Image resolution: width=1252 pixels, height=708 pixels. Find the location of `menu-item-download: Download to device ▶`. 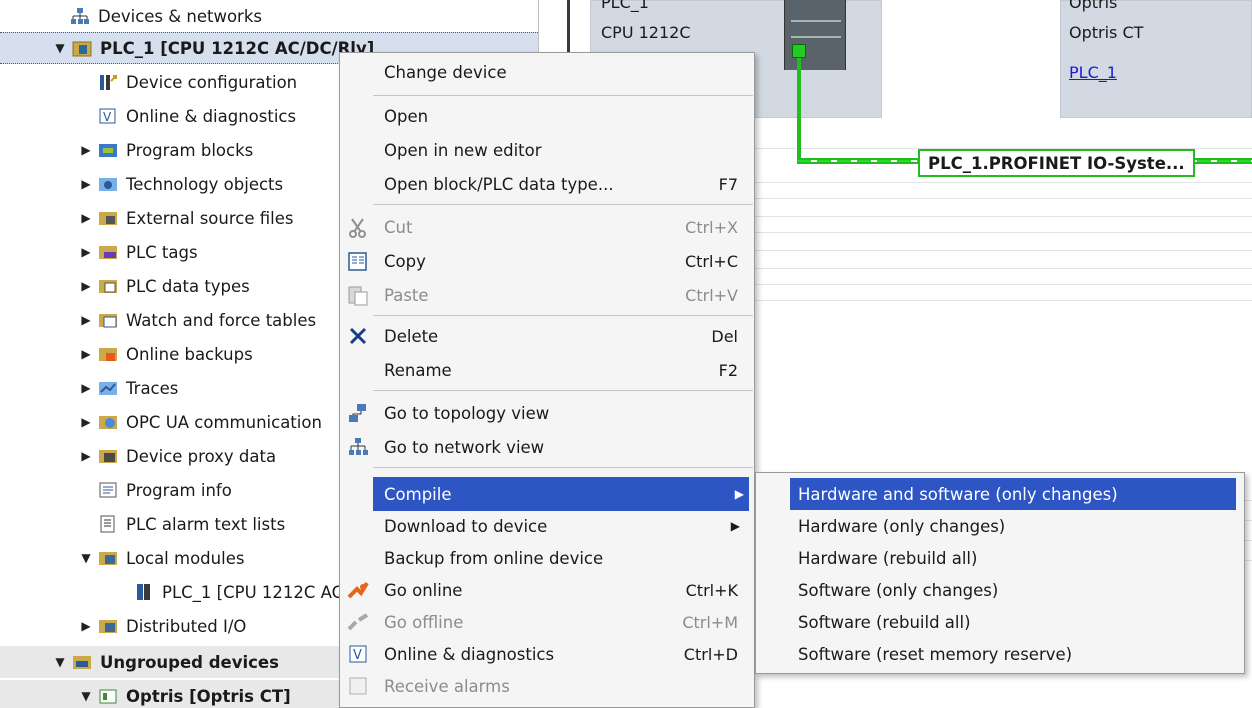

menu-item-download: Download to device ▶ is located at coordinates (547, 526).